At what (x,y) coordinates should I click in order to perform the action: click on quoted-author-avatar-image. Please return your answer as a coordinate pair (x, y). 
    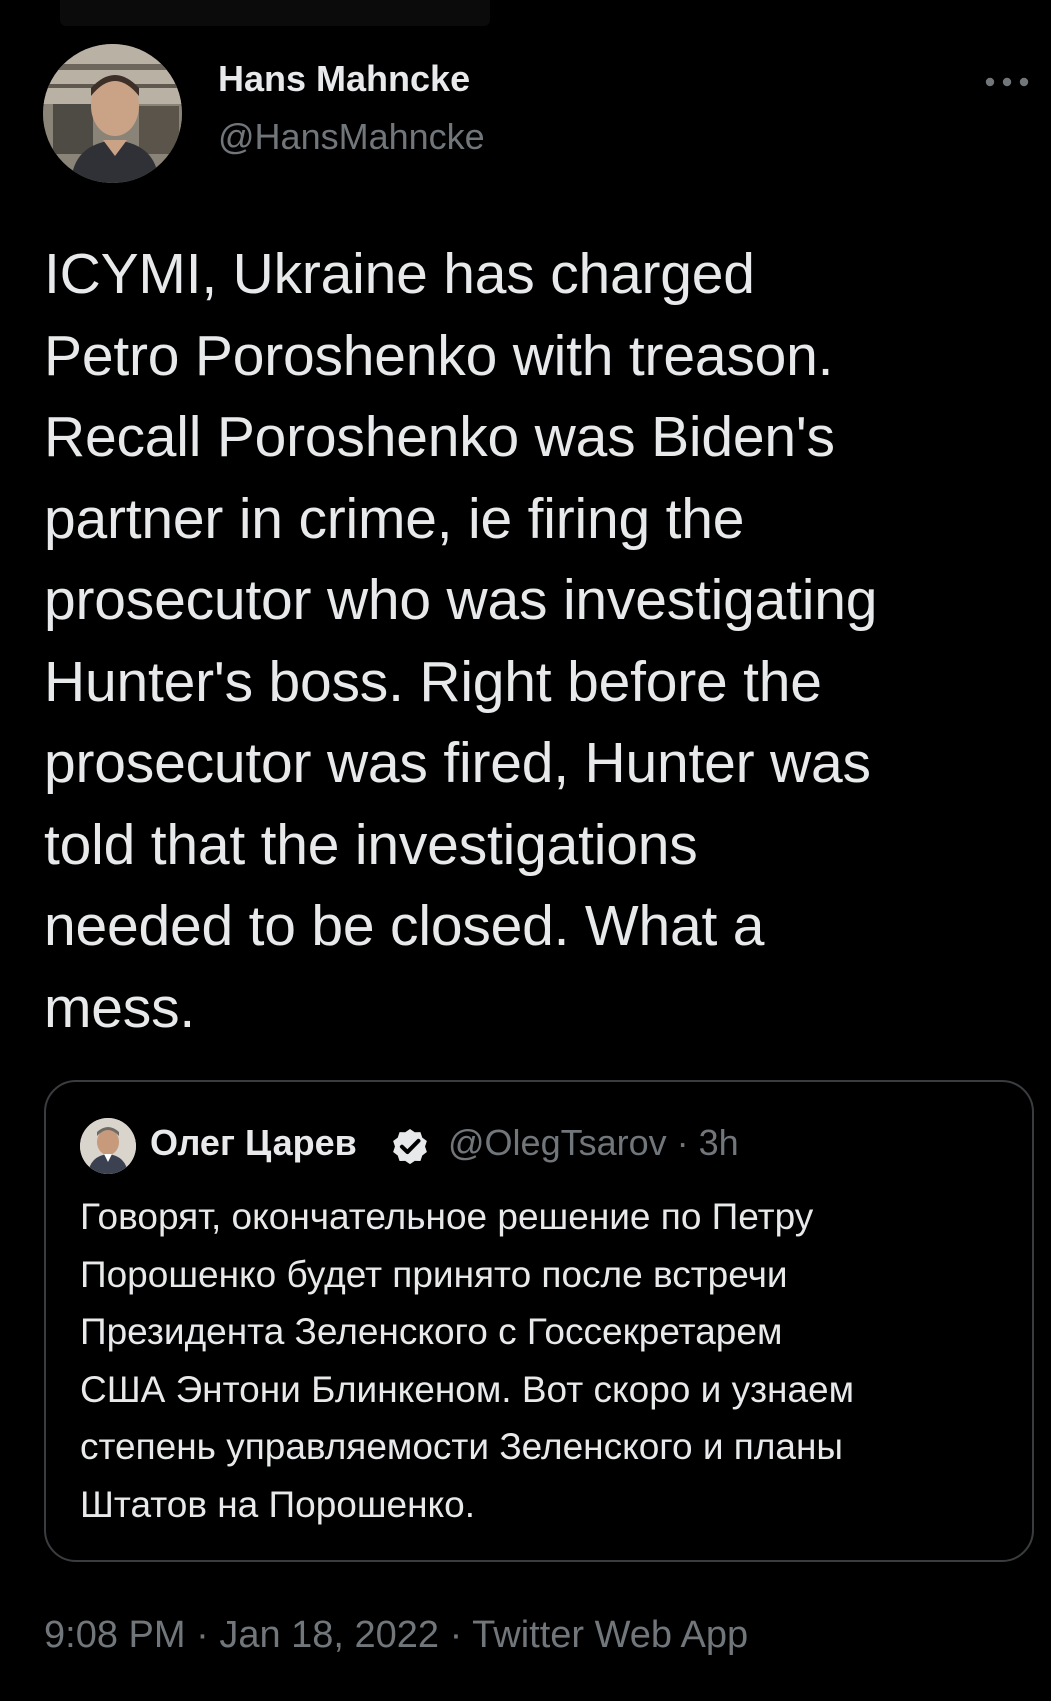
    Looking at the image, I should click on (108, 1146).